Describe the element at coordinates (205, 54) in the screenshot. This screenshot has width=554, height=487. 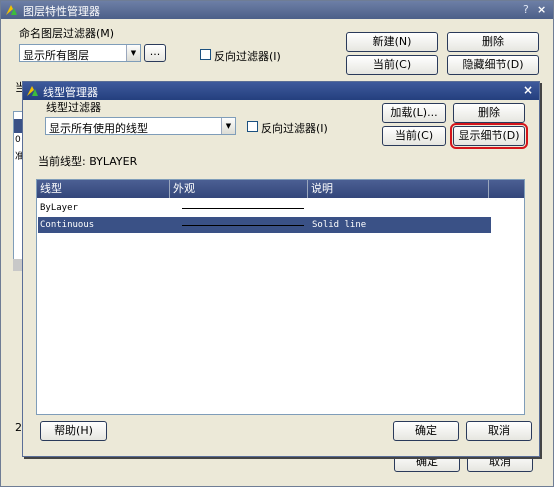
I see `outer-invert-filter-checkbox` at that location.